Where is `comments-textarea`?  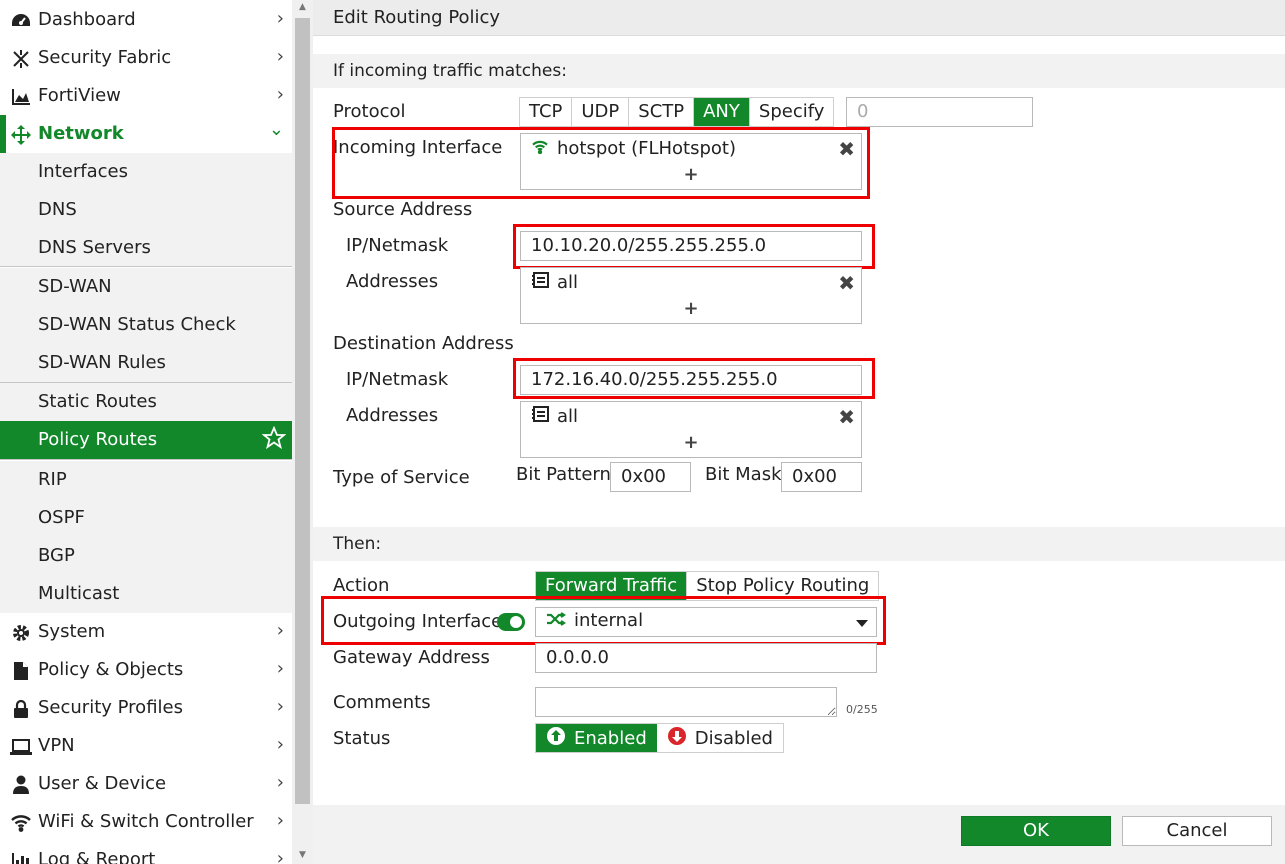 comments-textarea is located at coordinates (686, 702).